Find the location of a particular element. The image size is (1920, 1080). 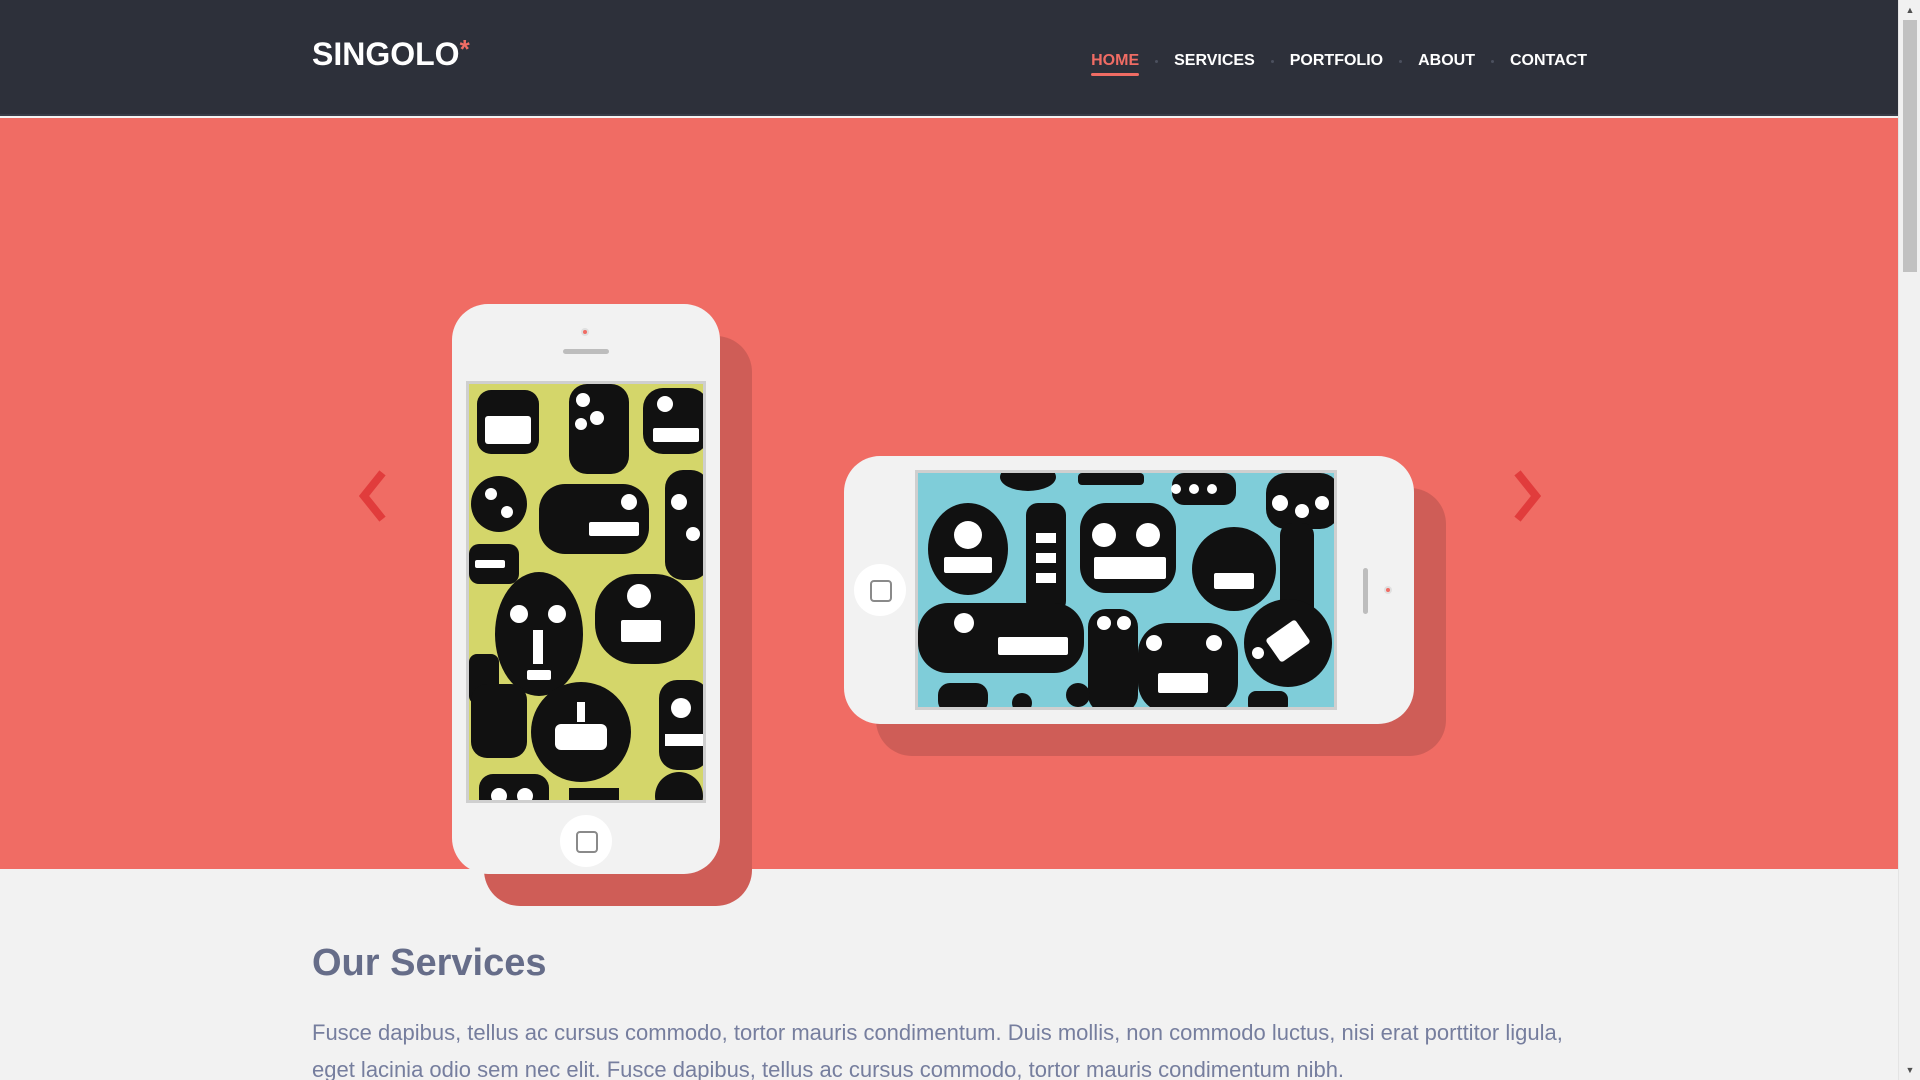

phone-screen-vertical is located at coordinates (586, 592).